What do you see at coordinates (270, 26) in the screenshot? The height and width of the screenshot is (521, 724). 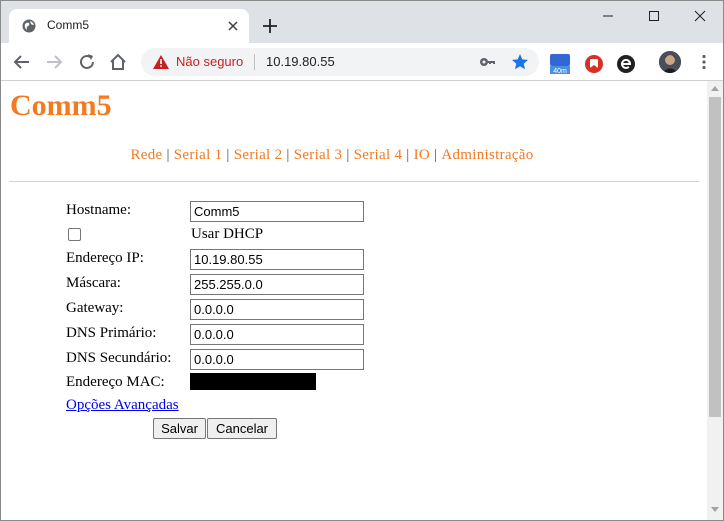 I see `new-tab-icon` at bounding box center [270, 26].